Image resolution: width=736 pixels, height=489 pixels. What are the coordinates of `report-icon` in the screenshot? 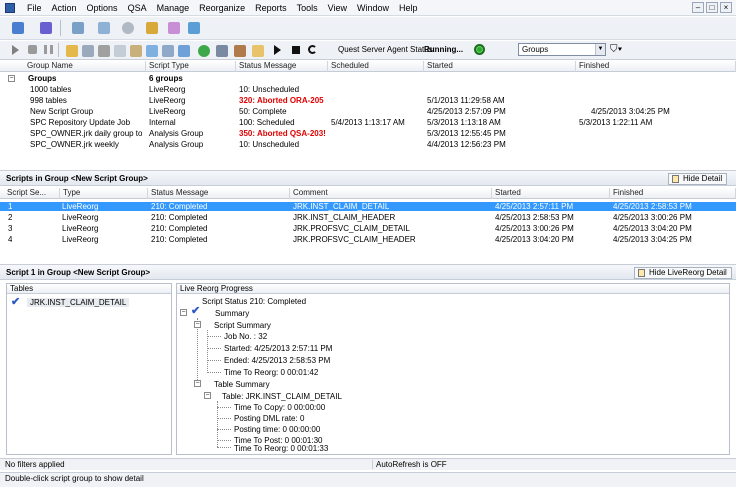 It's located at (152, 51).